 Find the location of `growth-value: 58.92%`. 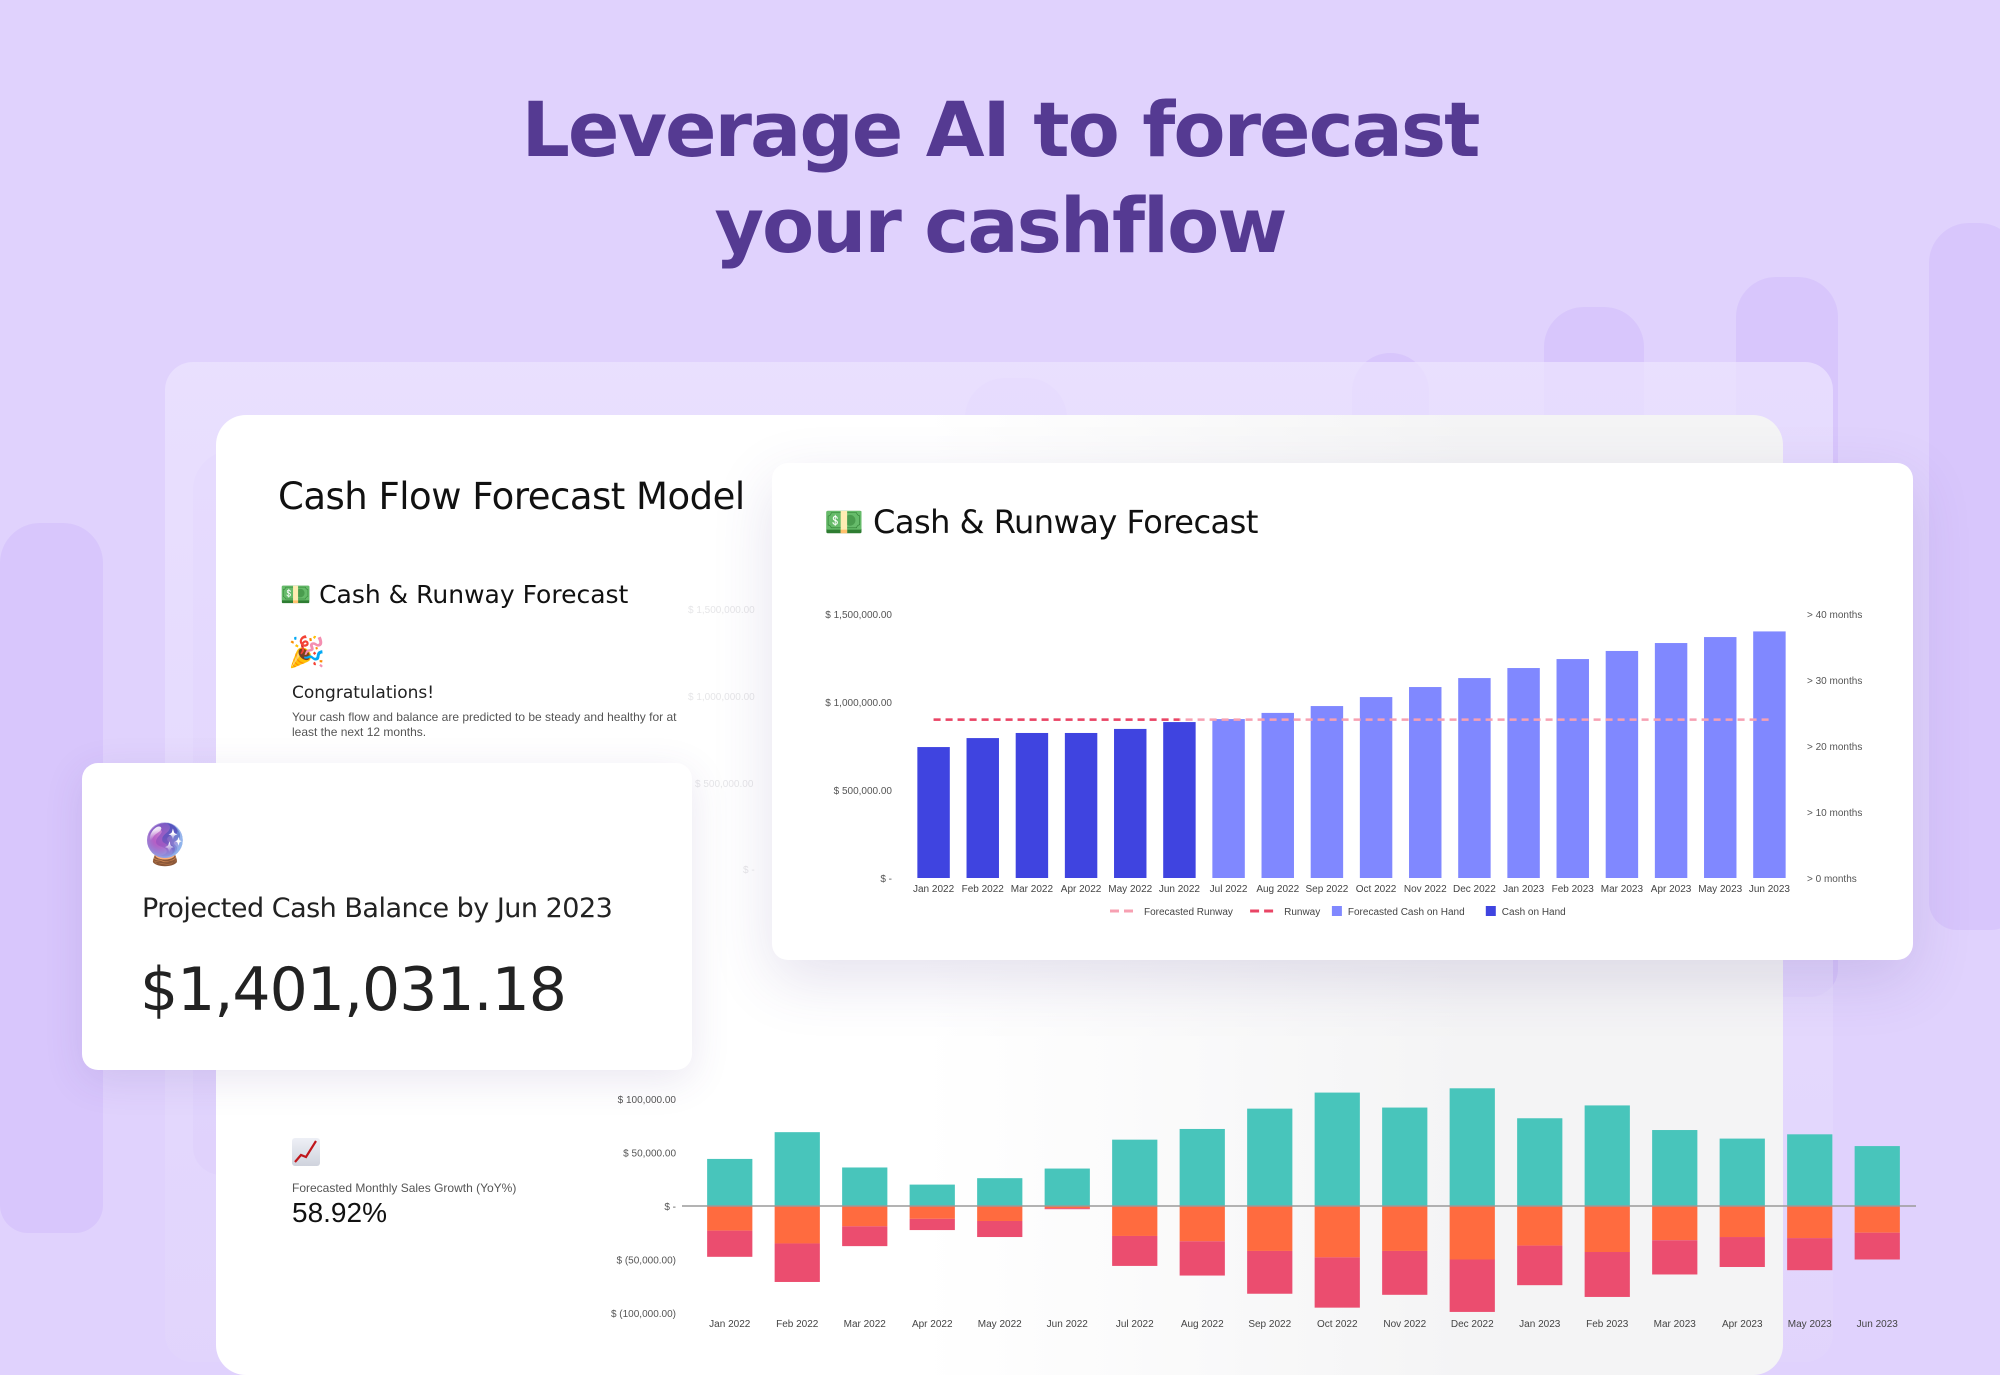

growth-value: 58.92% is located at coordinates (339, 1212).